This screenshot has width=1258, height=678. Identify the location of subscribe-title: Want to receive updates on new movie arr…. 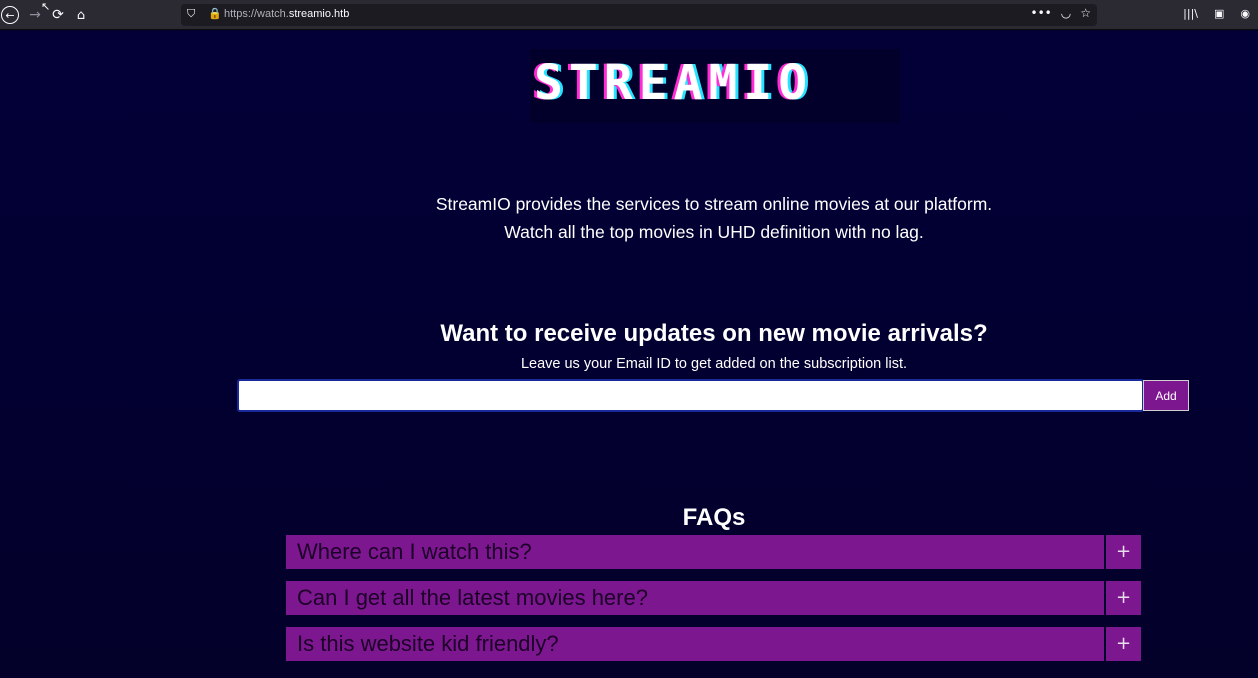
(714, 333).